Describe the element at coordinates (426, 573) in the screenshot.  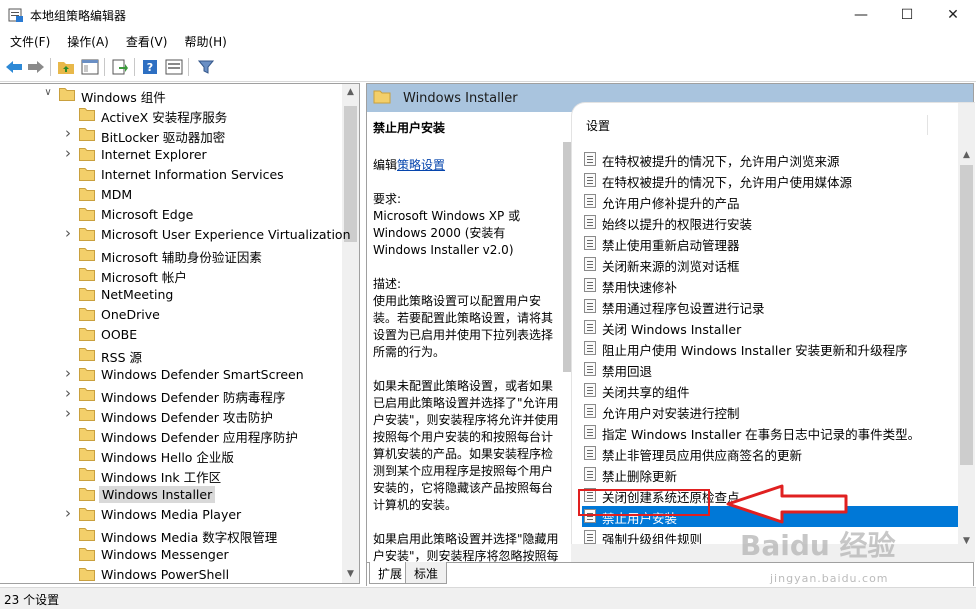
I see `tab-standard: 标准` at that location.